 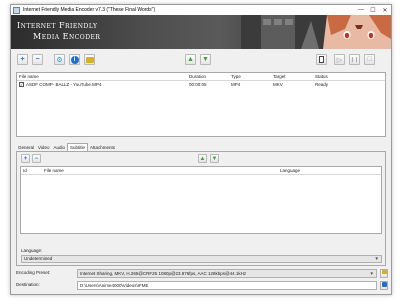 What do you see at coordinates (208, 76) in the screenshot?
I see `column-header-duration: Duration` at bounding box center [208, 76].